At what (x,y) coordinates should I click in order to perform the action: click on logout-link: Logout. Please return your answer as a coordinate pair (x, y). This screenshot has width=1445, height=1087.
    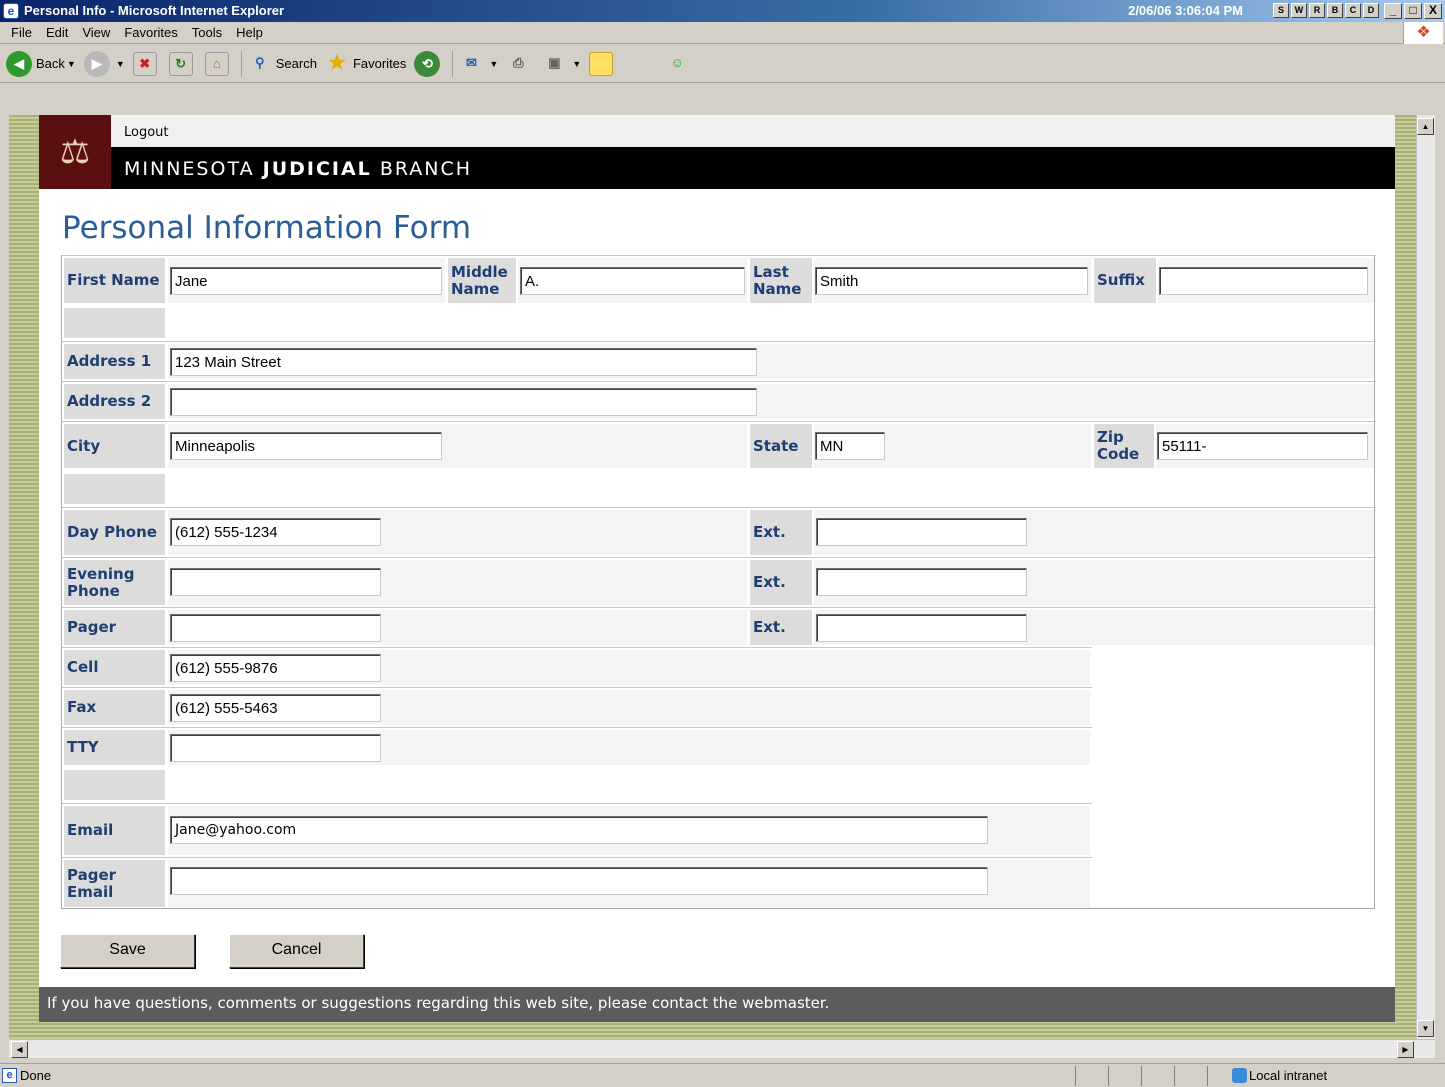
    Looking at the image, I should click on (146, 132).